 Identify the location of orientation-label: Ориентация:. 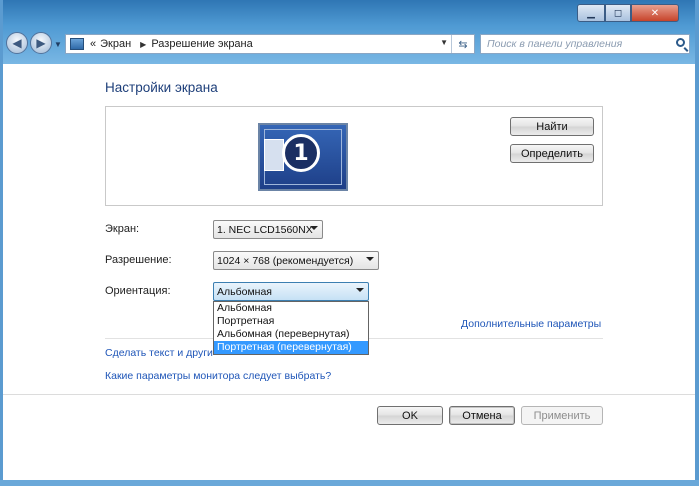
(138, 291).